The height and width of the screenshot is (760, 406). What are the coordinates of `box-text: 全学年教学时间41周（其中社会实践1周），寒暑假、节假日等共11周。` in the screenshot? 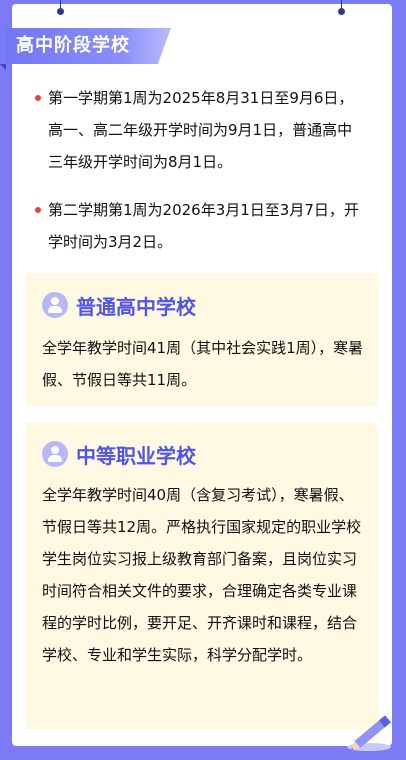 It's located at (203, 364).